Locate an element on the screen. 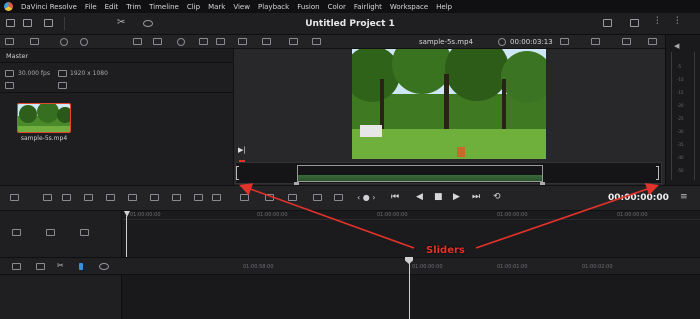  annotation-label: Sliders is located at coordinates (445, 250).